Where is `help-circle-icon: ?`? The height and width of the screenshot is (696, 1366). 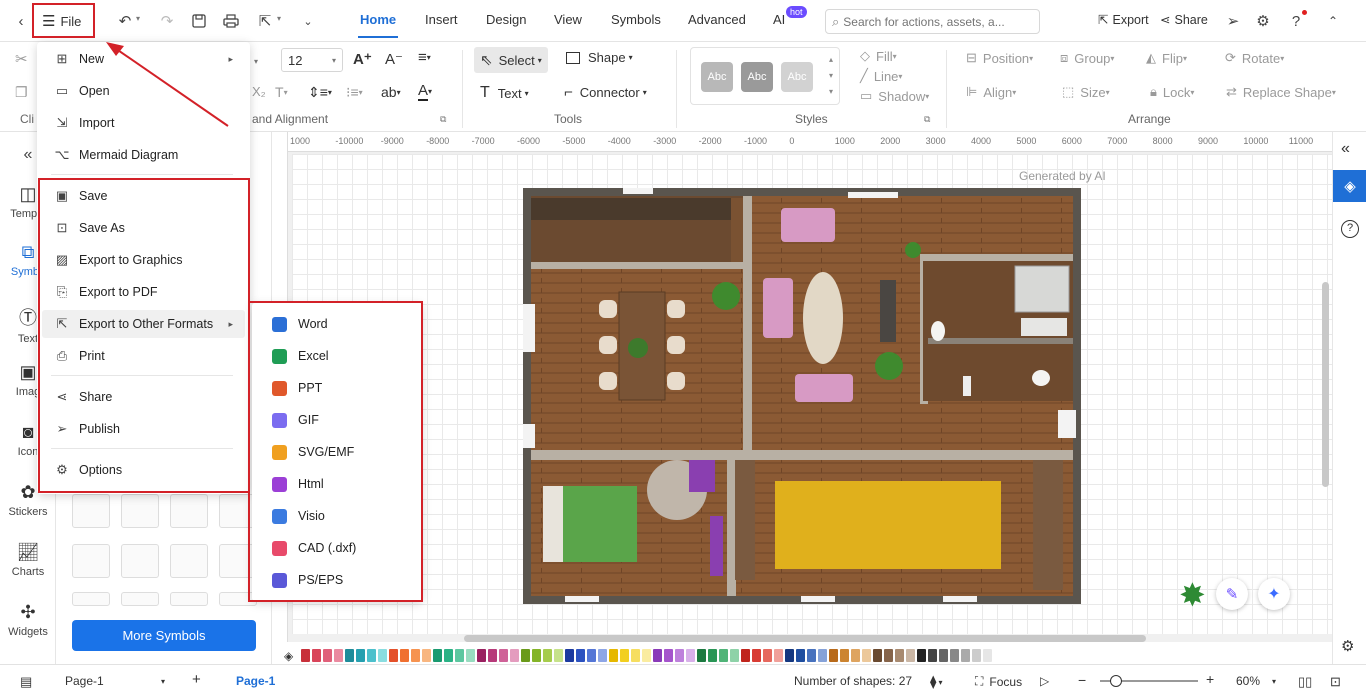
help-circle-icon: ? is located at coordinates (1350, 229).